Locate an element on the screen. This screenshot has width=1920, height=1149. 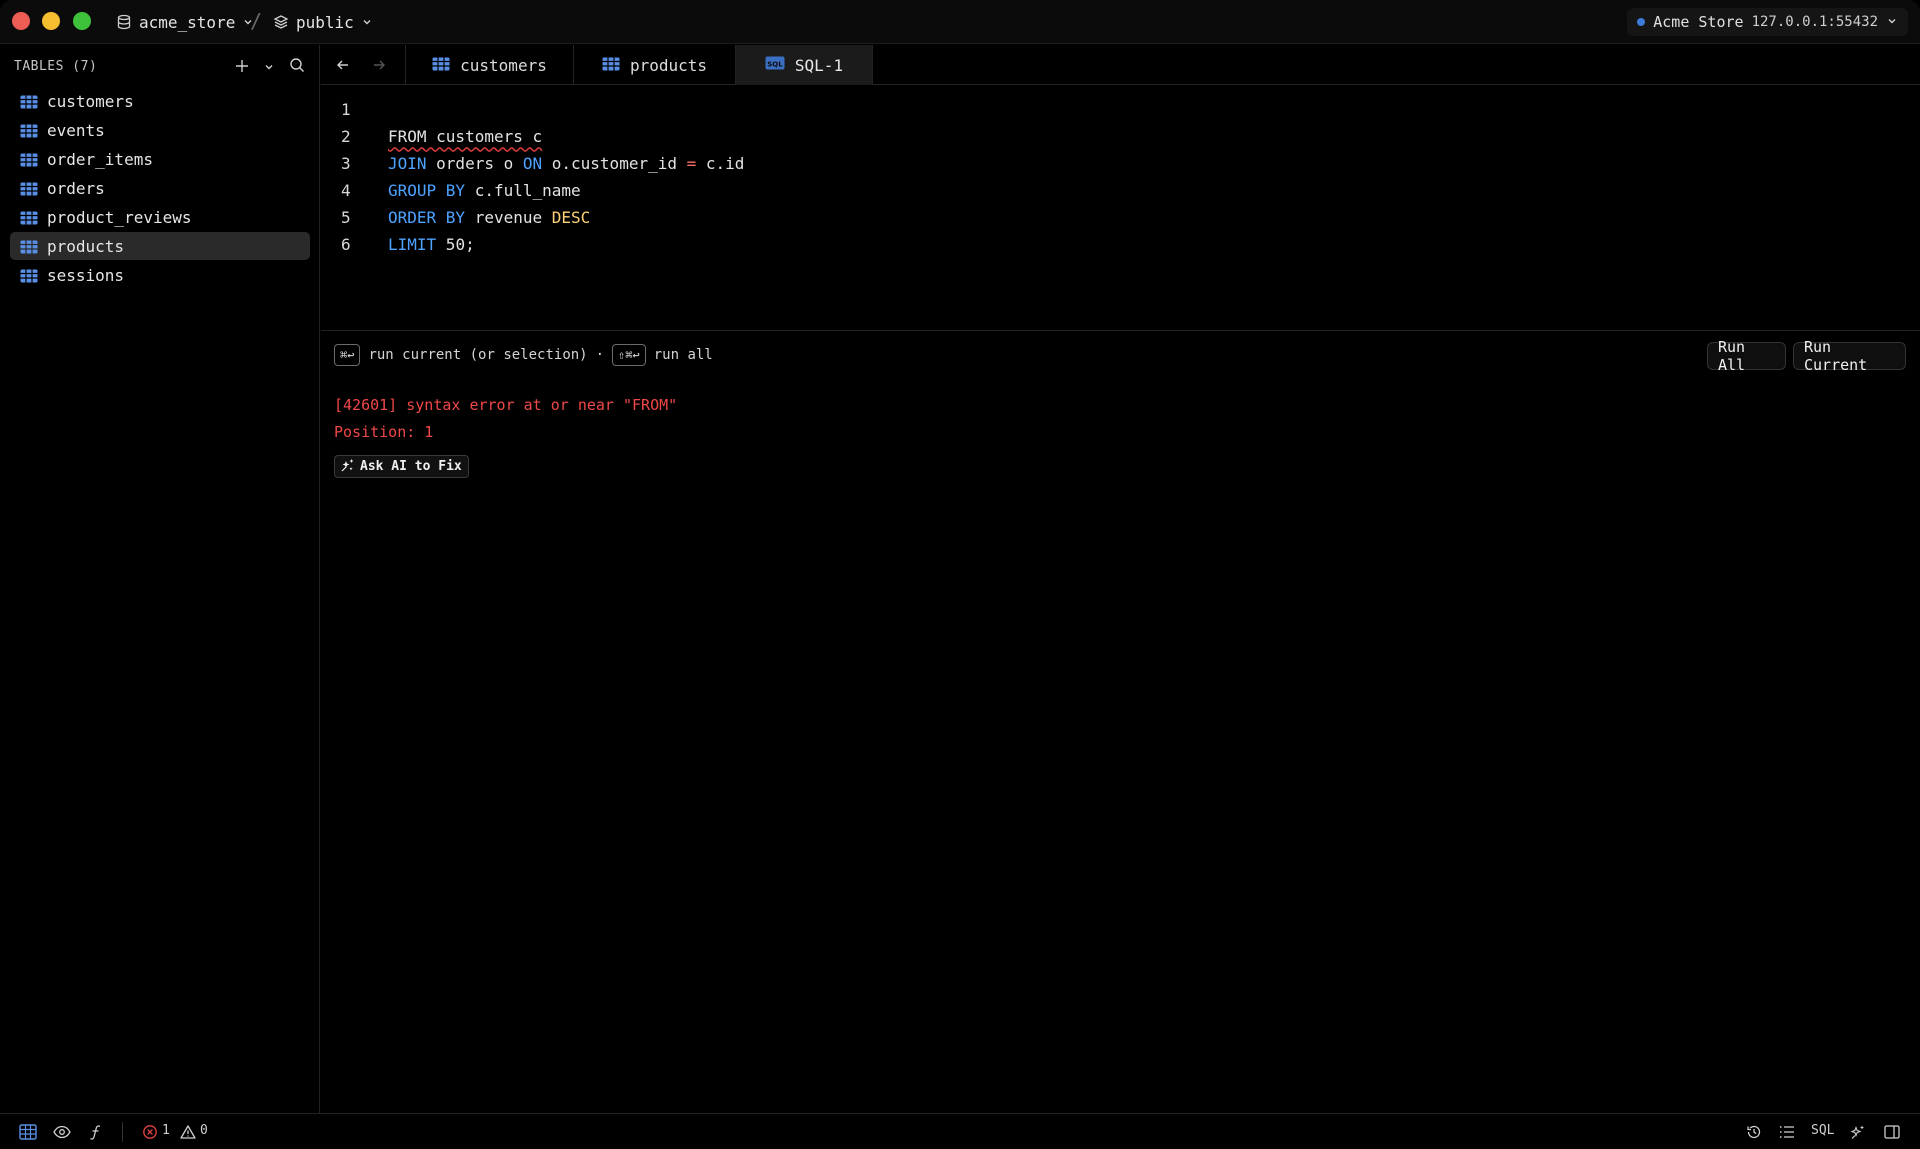
run-all-button: Run All is located at coordinates (1746, 356).